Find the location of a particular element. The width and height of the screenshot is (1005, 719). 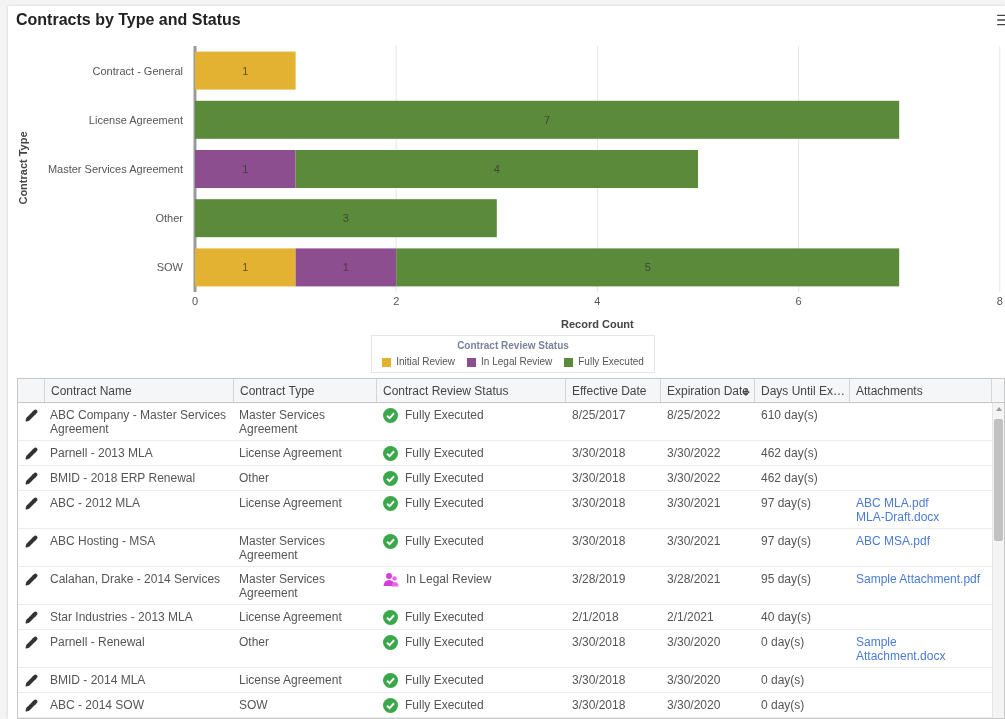

attachment-link: Sample Attachment.docx is located at coordinates (921, 649).